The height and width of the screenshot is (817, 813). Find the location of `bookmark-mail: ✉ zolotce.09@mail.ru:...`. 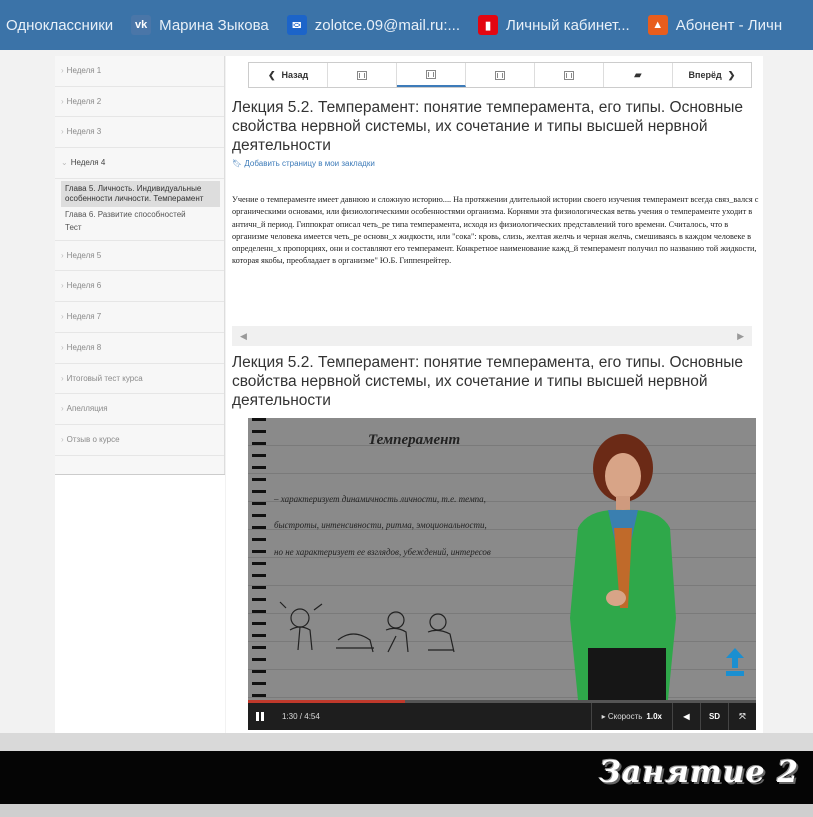

bookmark-mail: ✉ zolotce.09@mail.ru:... is located at coordinates (373, 25).